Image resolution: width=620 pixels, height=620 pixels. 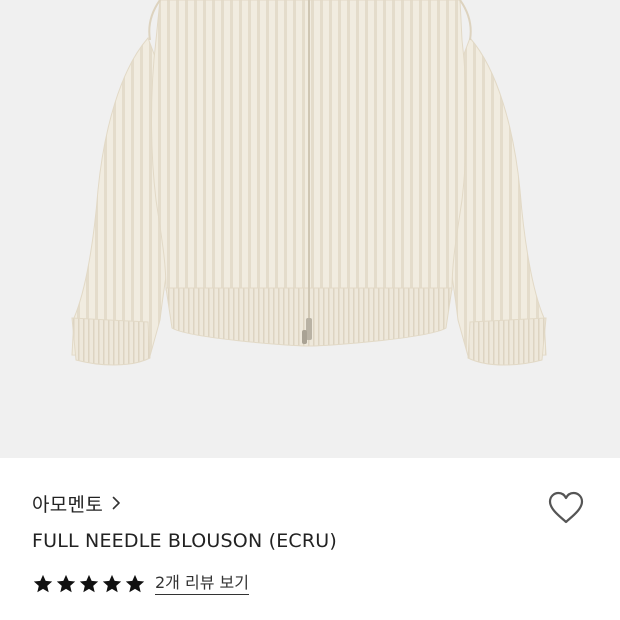 I want to click on chevron-right-icon, so click(x=116, y=503).